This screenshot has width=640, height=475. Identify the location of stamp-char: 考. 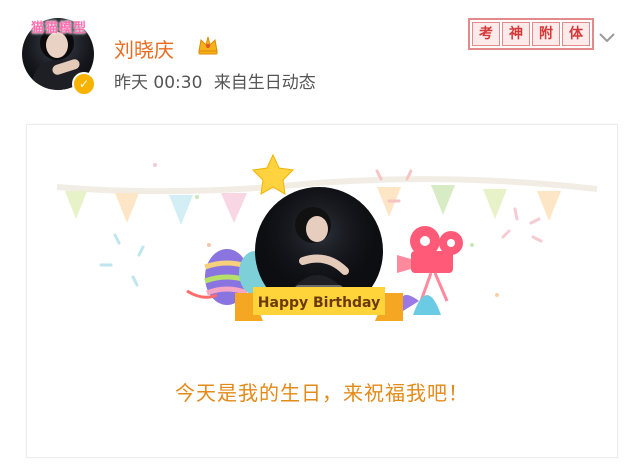
(486, 34).